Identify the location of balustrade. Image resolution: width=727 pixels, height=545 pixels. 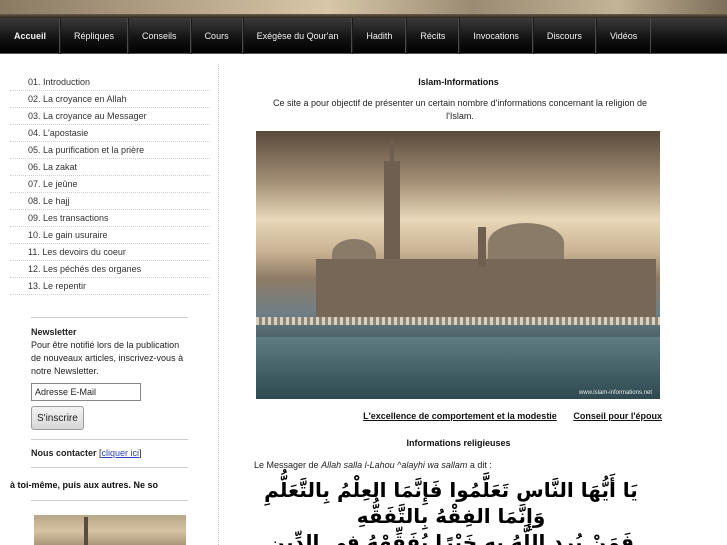
(458, 321).